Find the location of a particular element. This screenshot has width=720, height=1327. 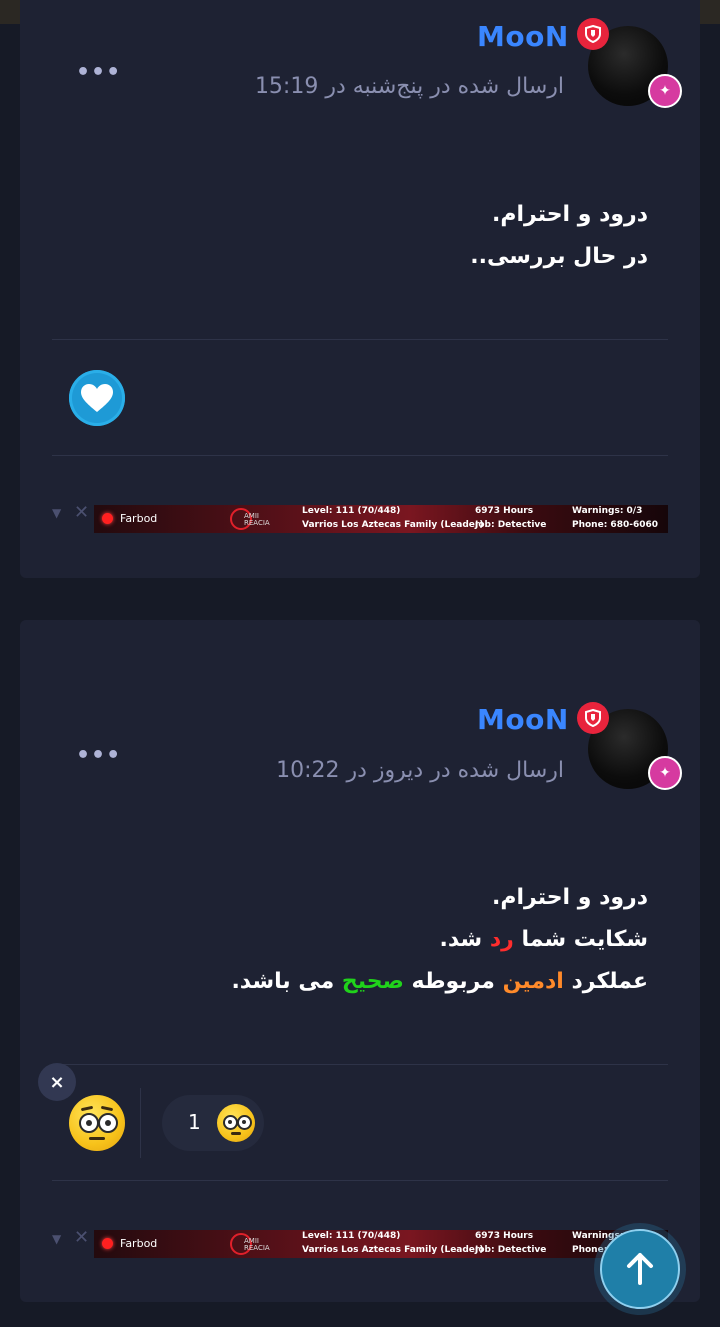

post-timestamp: ارسال شده در پنج‌شنبه در 15:19 is located at coordinates (409, 86).